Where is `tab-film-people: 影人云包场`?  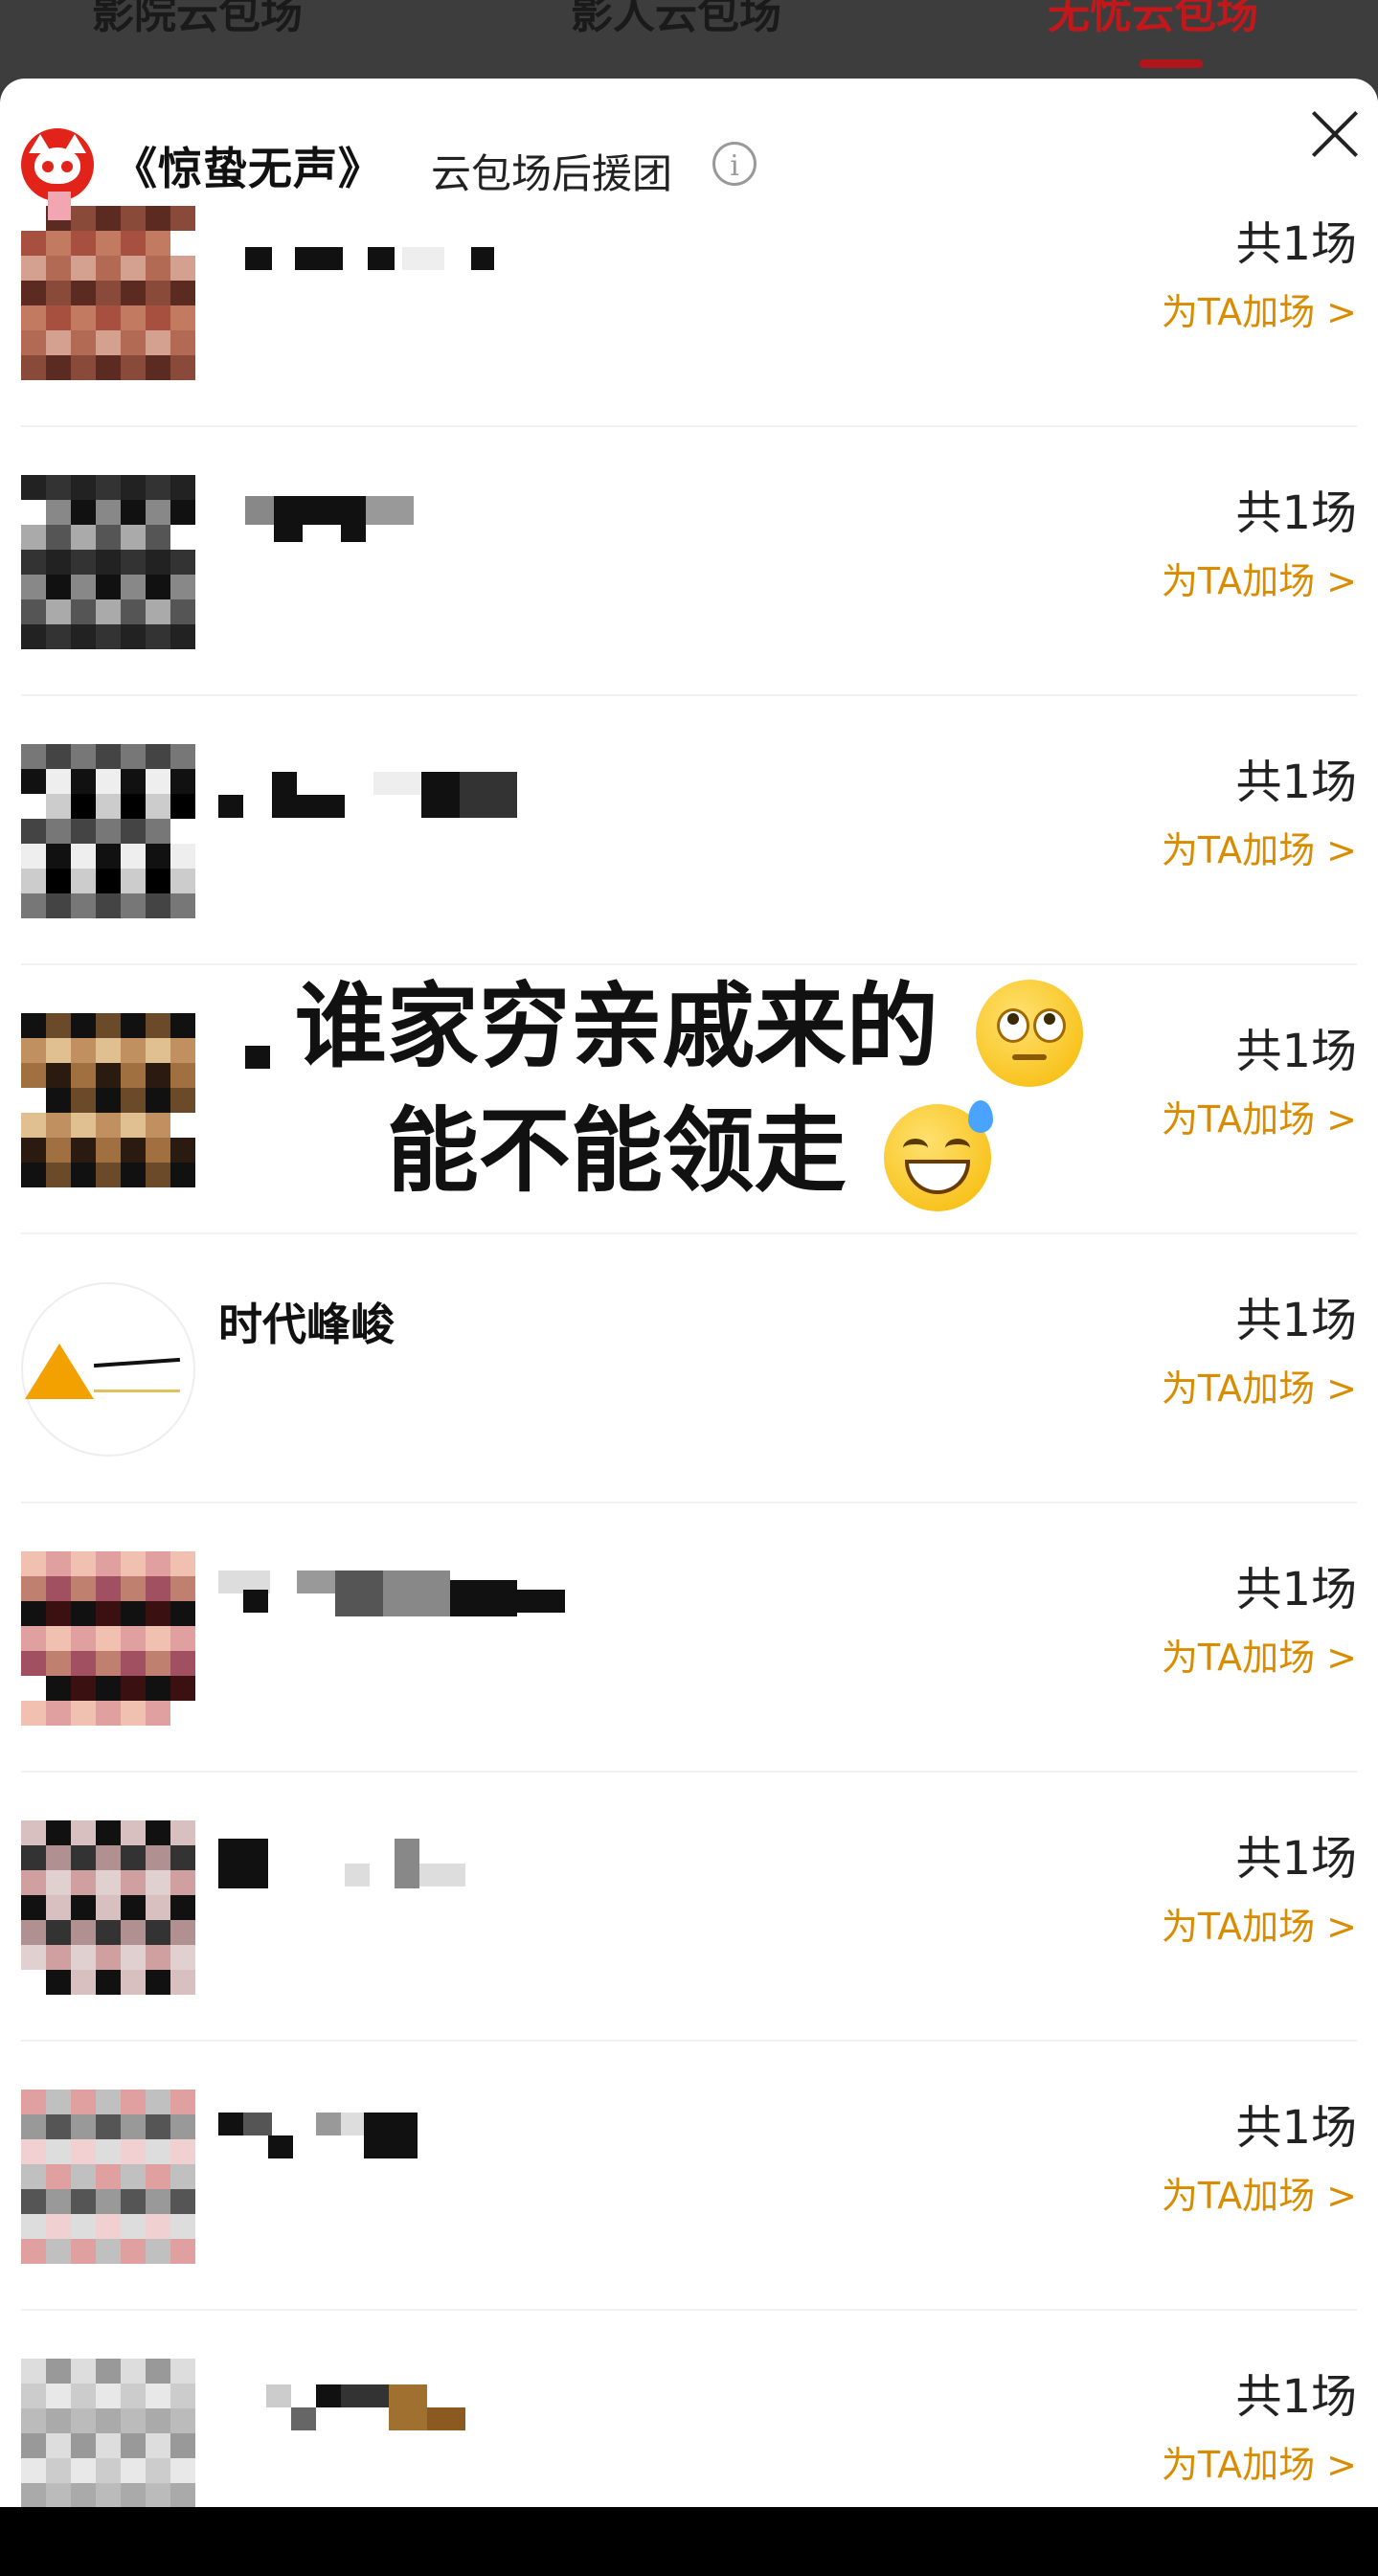
tab-film-people: 影人云包场 is located at coordinates (676, 20).